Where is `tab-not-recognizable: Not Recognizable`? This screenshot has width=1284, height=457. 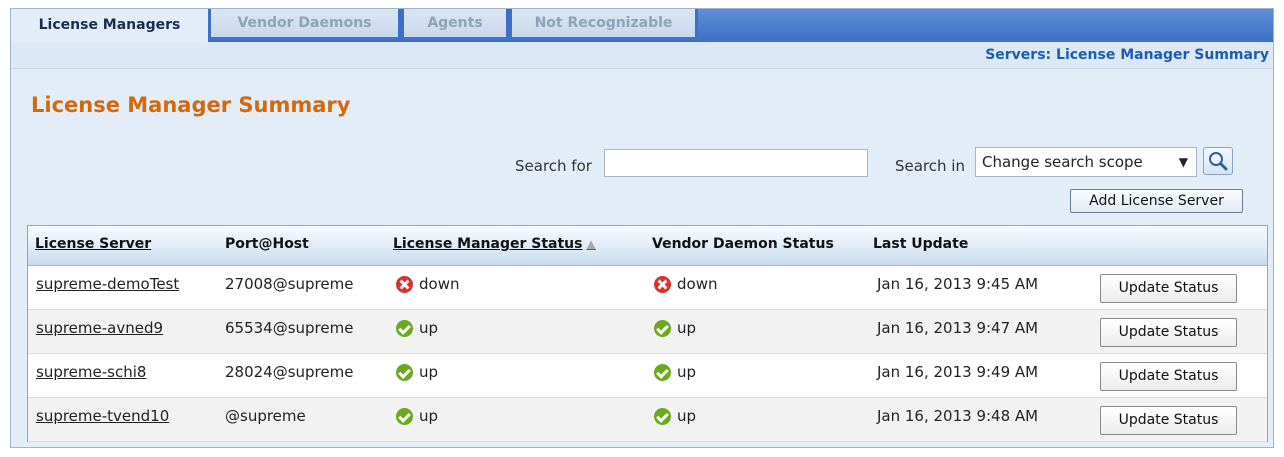
tab-not-recognizable: Not Recognizable is located at coordinates (603, 23).